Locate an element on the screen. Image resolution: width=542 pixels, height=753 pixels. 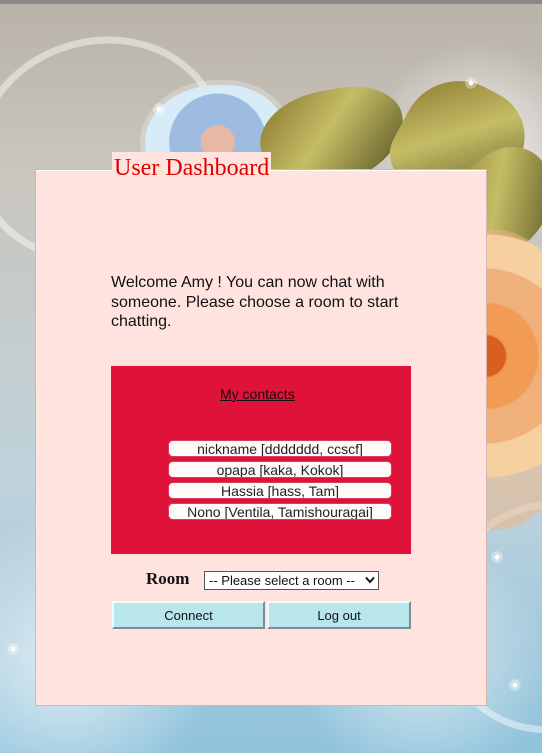
room-select: -- Please select a room -- is located at coordinates (291, 580).